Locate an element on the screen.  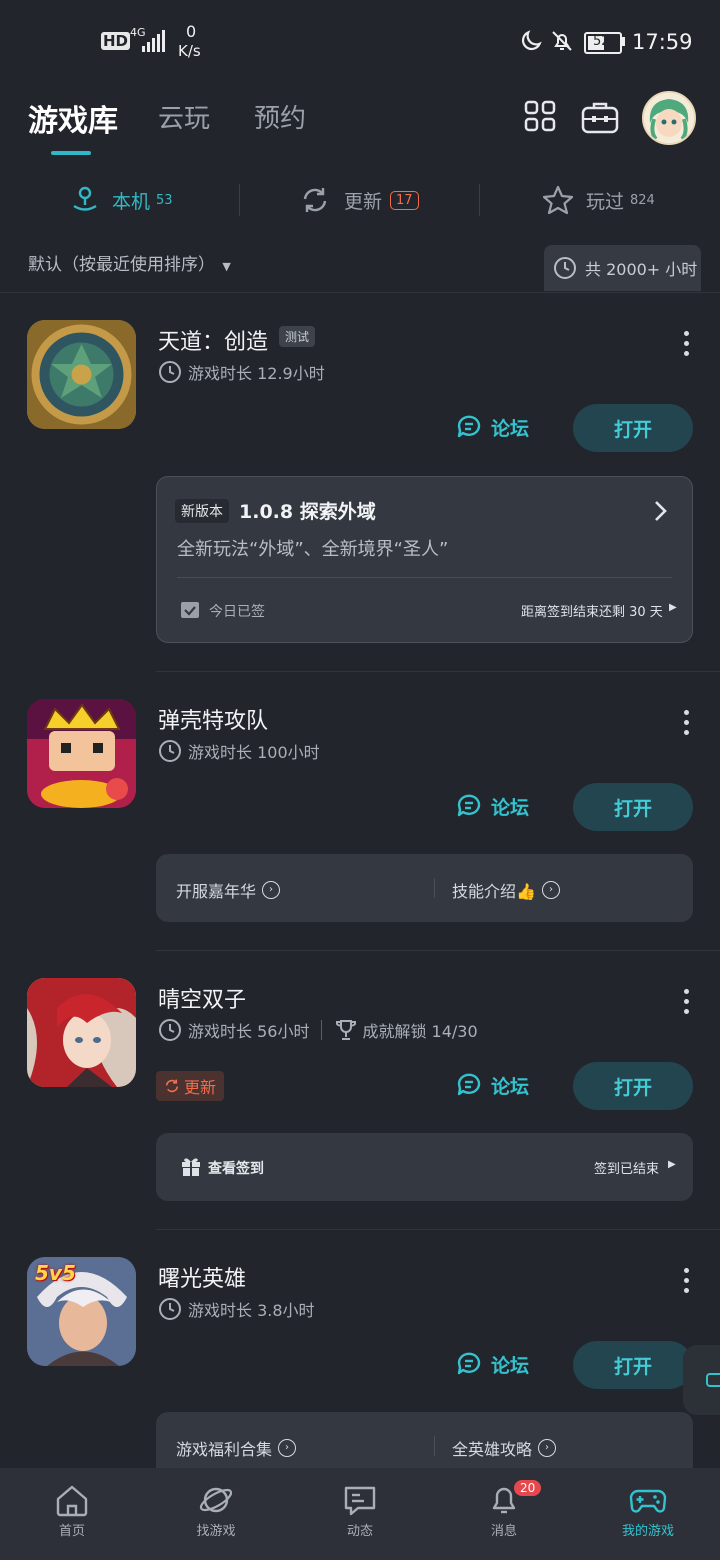
nav-label: 首页 is located at coordinates (71, 1531).